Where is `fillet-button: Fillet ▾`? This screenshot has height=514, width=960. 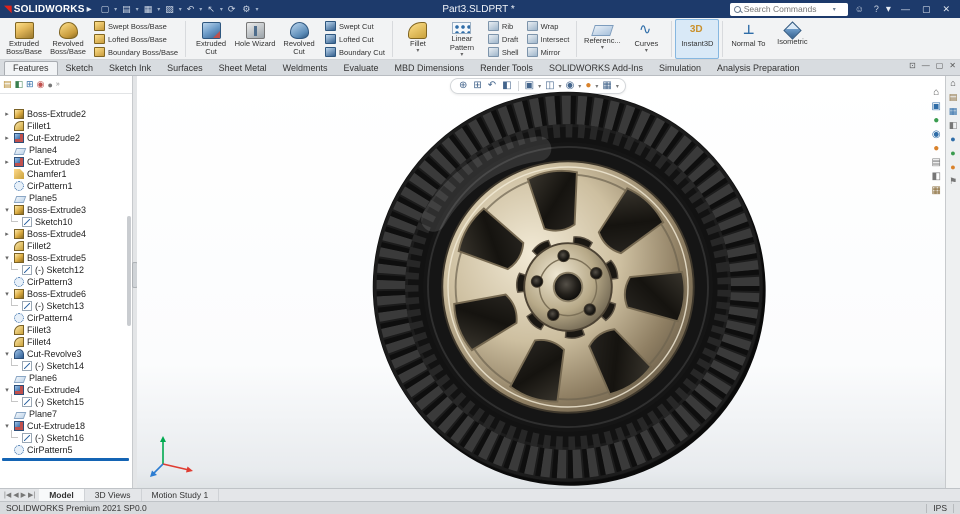 fillet-button: Fillet ▾ is located at coordinates (418, 39).